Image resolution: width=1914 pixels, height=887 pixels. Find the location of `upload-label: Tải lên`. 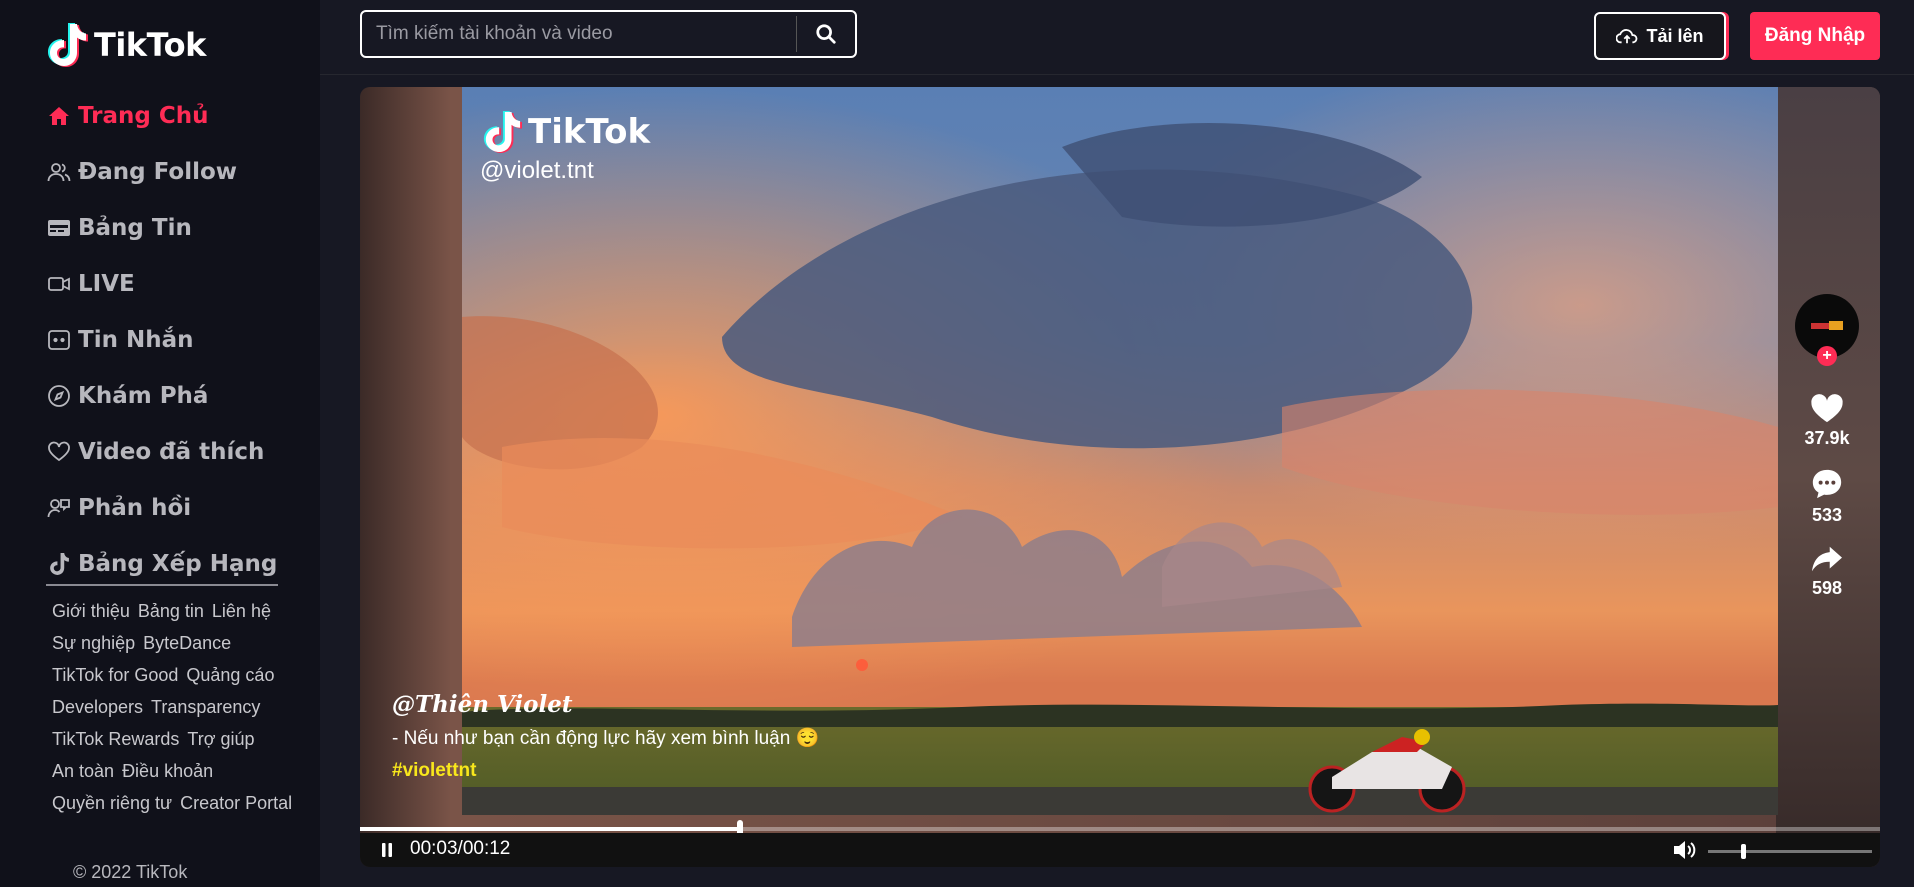

upload-label: Tải lên is located at coordinates (1675, 35).